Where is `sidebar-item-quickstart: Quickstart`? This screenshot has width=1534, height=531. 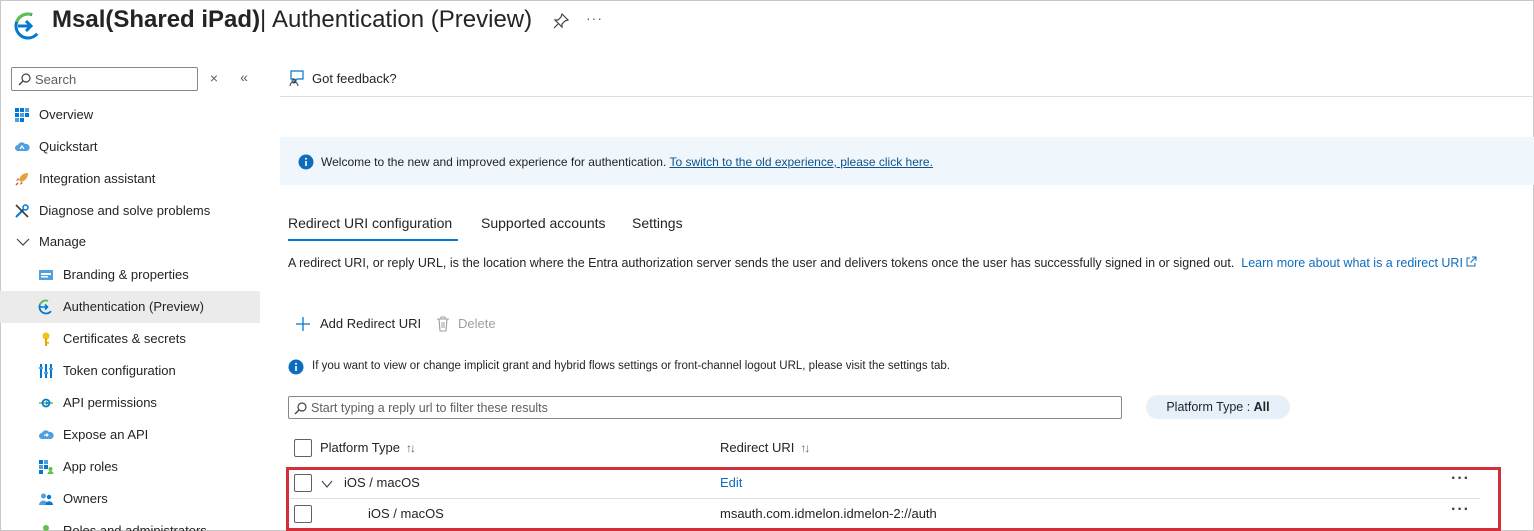
sidebar-item-quickstart: Quickstart is located at coordinates (130, 147).